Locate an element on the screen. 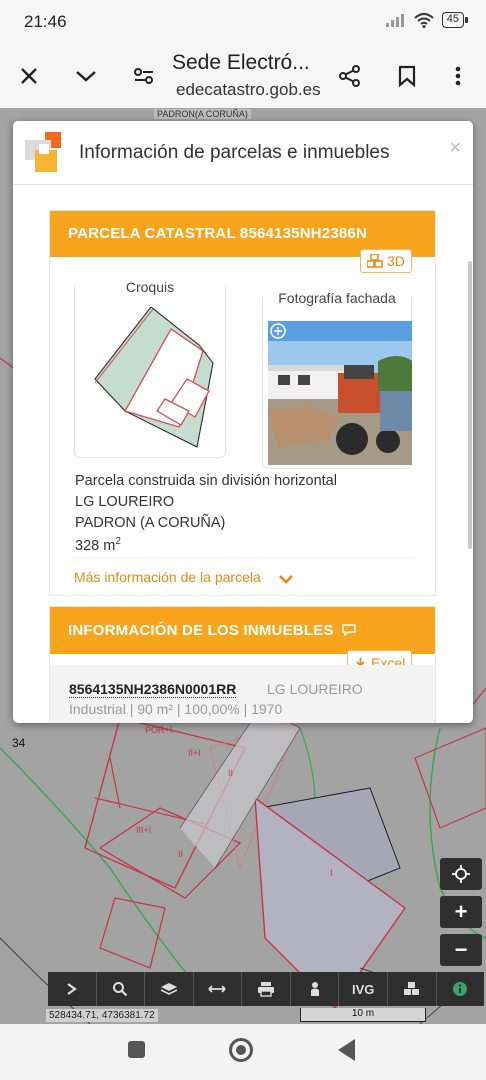 Image resolution: width=486 pixels, height=1080 pixels. zoom-in-button: + is located at coordinates (461, 912).